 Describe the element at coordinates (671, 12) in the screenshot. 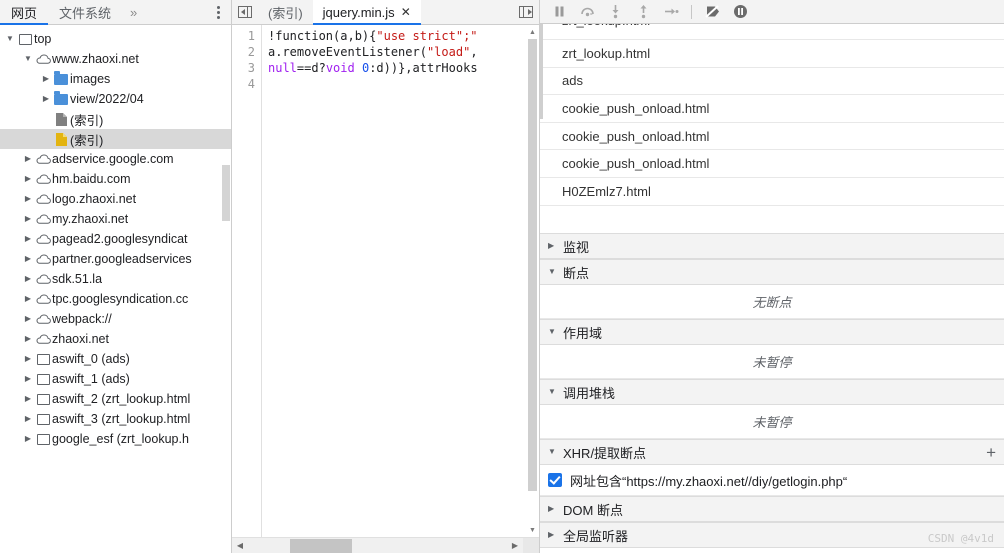

I see `step-button` at that location.